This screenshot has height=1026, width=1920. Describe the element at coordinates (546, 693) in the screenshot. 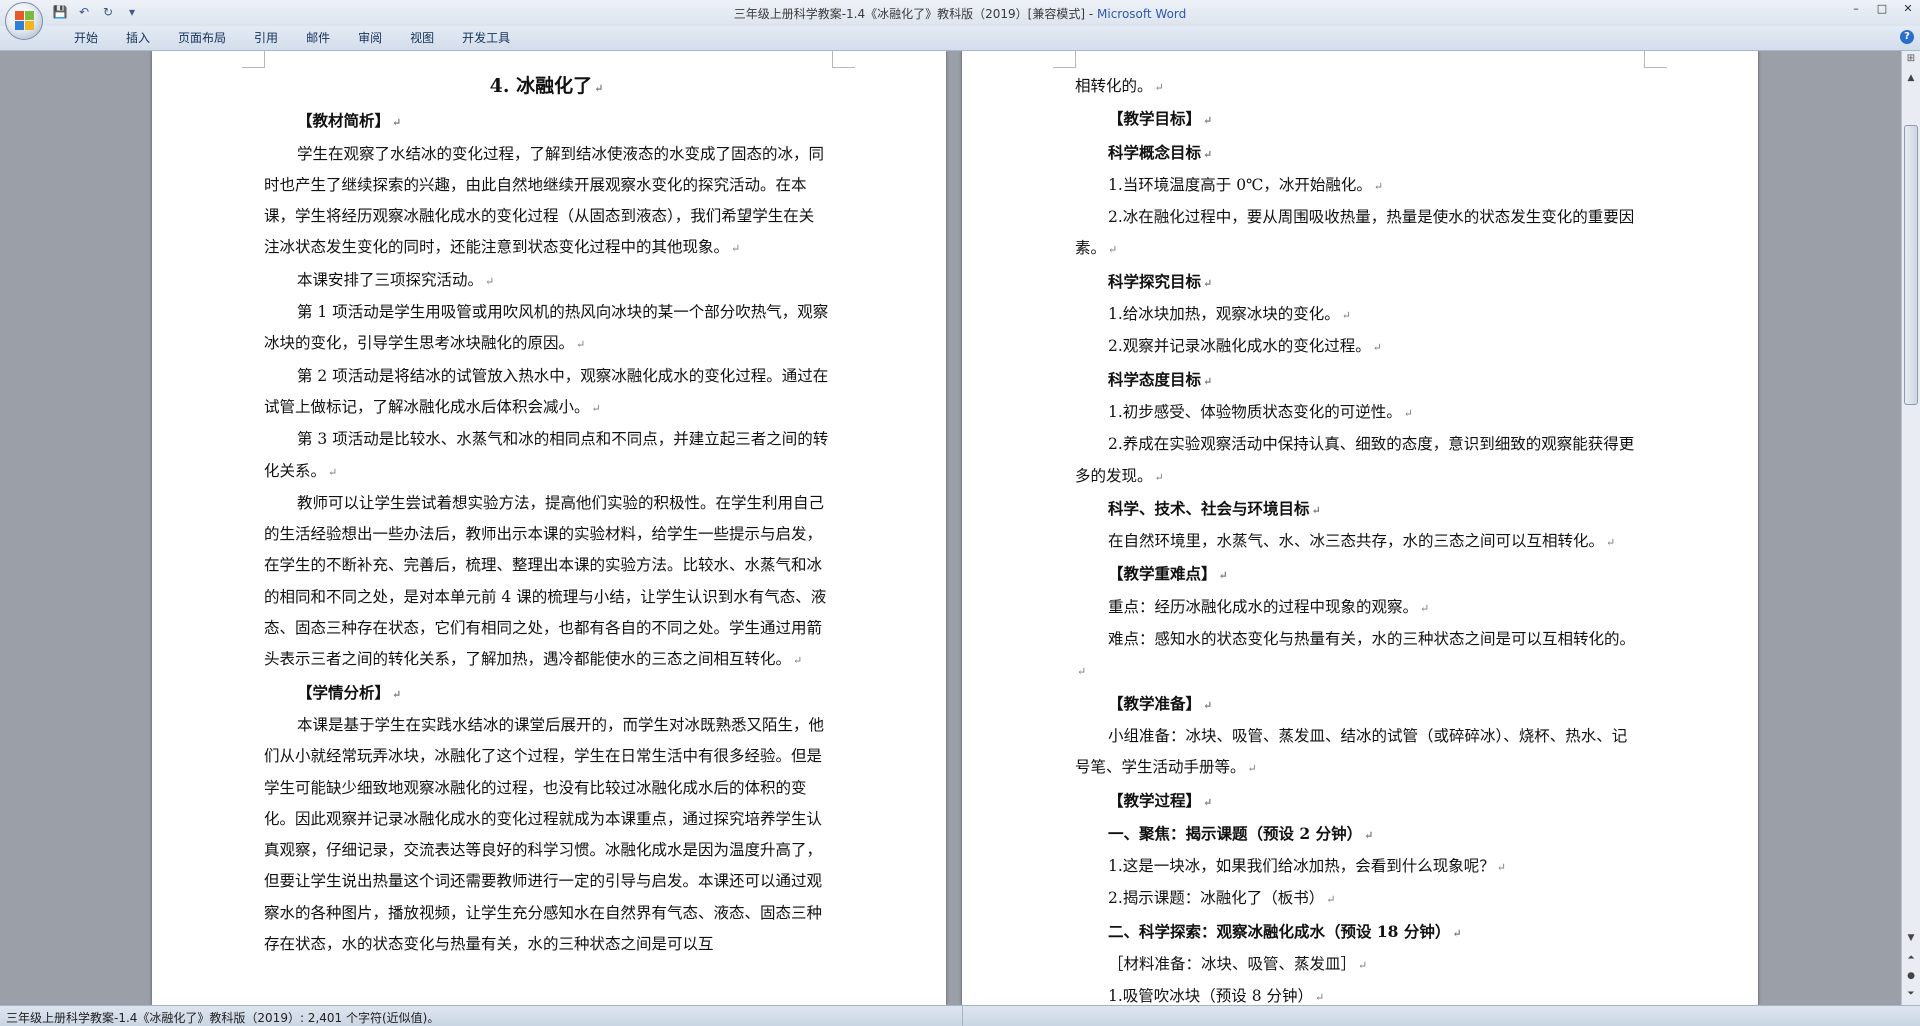

I see `paragraph: 【学情分析】 ↵` at that location.